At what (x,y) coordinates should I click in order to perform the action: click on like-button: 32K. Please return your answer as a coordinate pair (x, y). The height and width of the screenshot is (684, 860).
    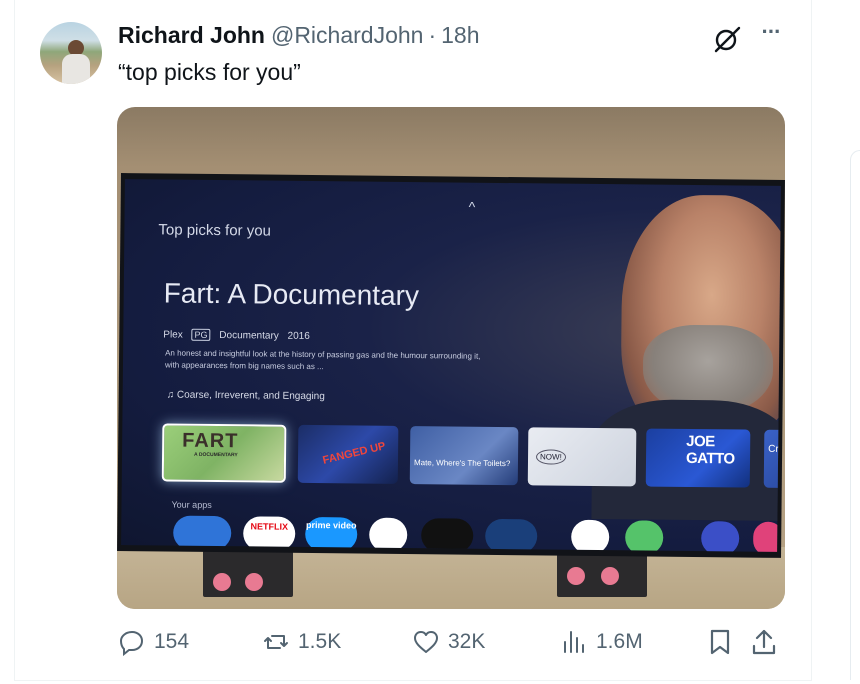
    Looking at the image, I should click on (448, 642).